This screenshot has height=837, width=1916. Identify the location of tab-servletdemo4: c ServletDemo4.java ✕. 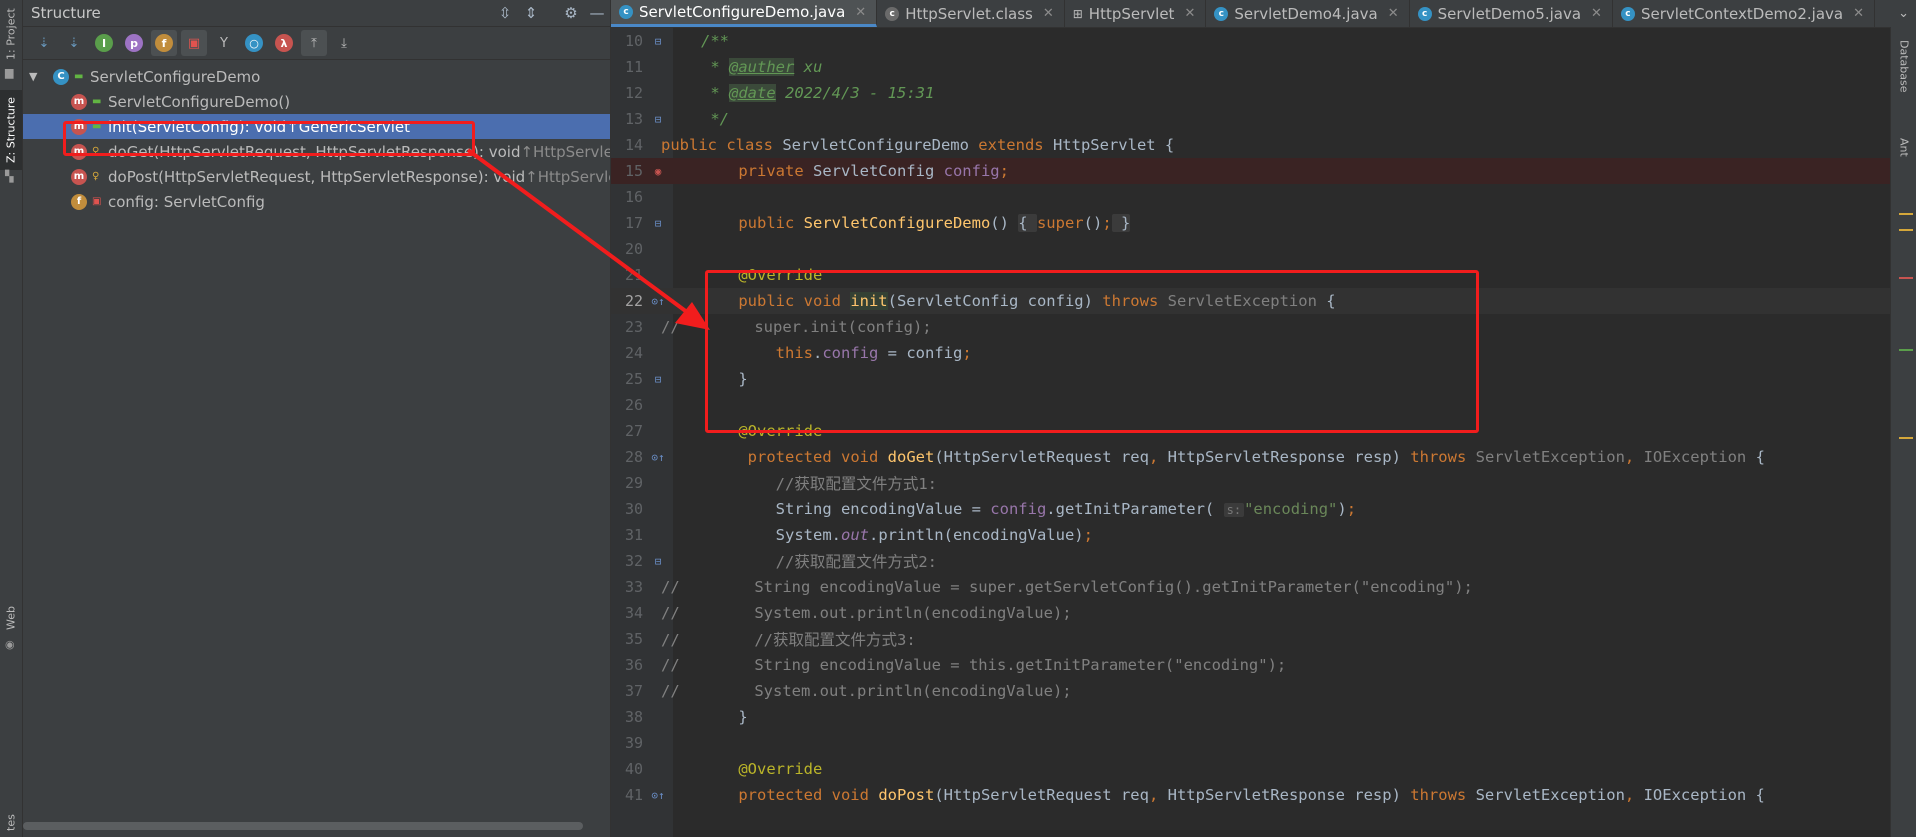
(1308, 13).